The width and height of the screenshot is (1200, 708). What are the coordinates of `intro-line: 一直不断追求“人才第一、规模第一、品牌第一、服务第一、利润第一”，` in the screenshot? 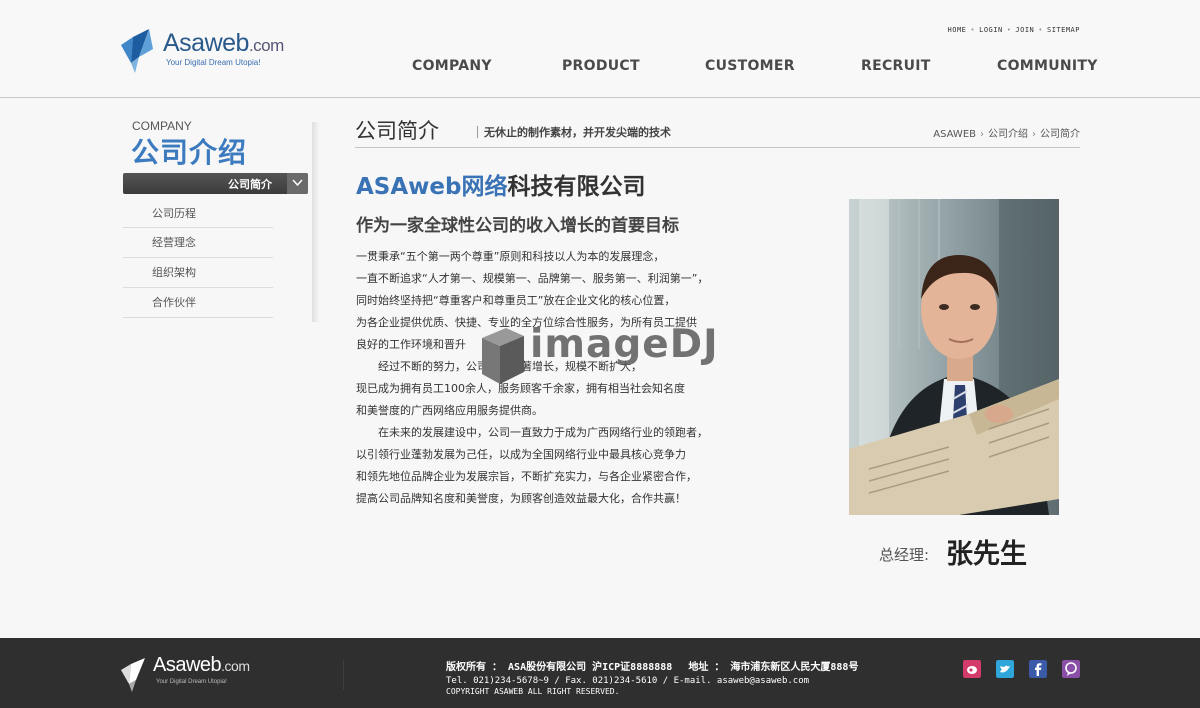 It's located at (532, 278).